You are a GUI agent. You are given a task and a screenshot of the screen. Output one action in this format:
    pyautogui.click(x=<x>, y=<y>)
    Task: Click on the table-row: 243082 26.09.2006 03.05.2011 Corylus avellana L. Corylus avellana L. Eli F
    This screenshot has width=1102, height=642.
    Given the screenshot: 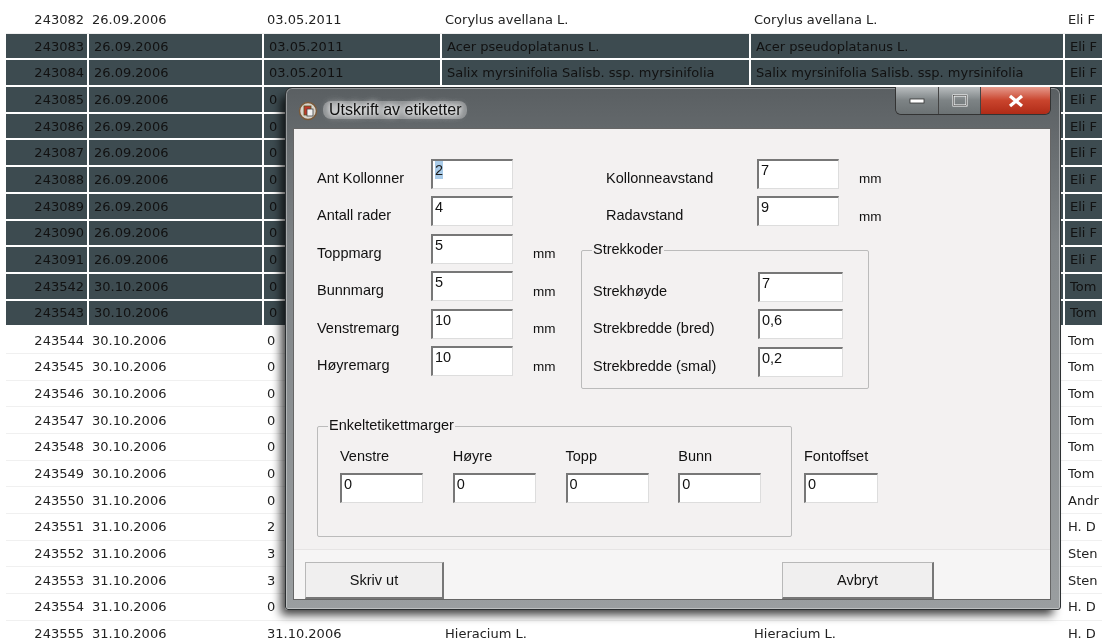 What is the action you would take?
    pyautogui.click(x=554, y=20)
    